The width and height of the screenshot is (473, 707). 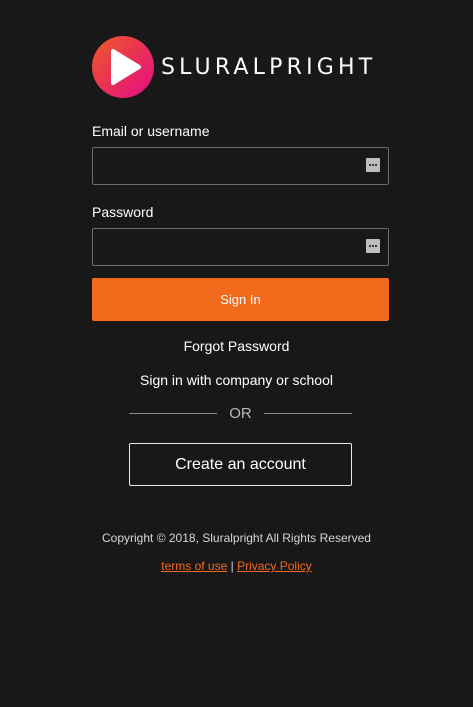 I want to click on email-field-wrapper, so click(x=240, y=166).